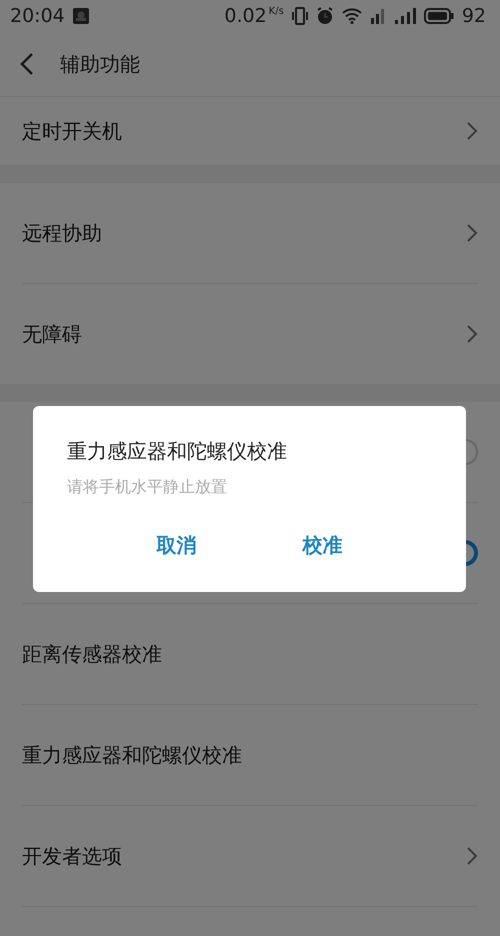 The image size is (500, 936). Describe the element at coordinates (244, 334) in the screenshot. I see `setting-title: 无障碍` at that location.